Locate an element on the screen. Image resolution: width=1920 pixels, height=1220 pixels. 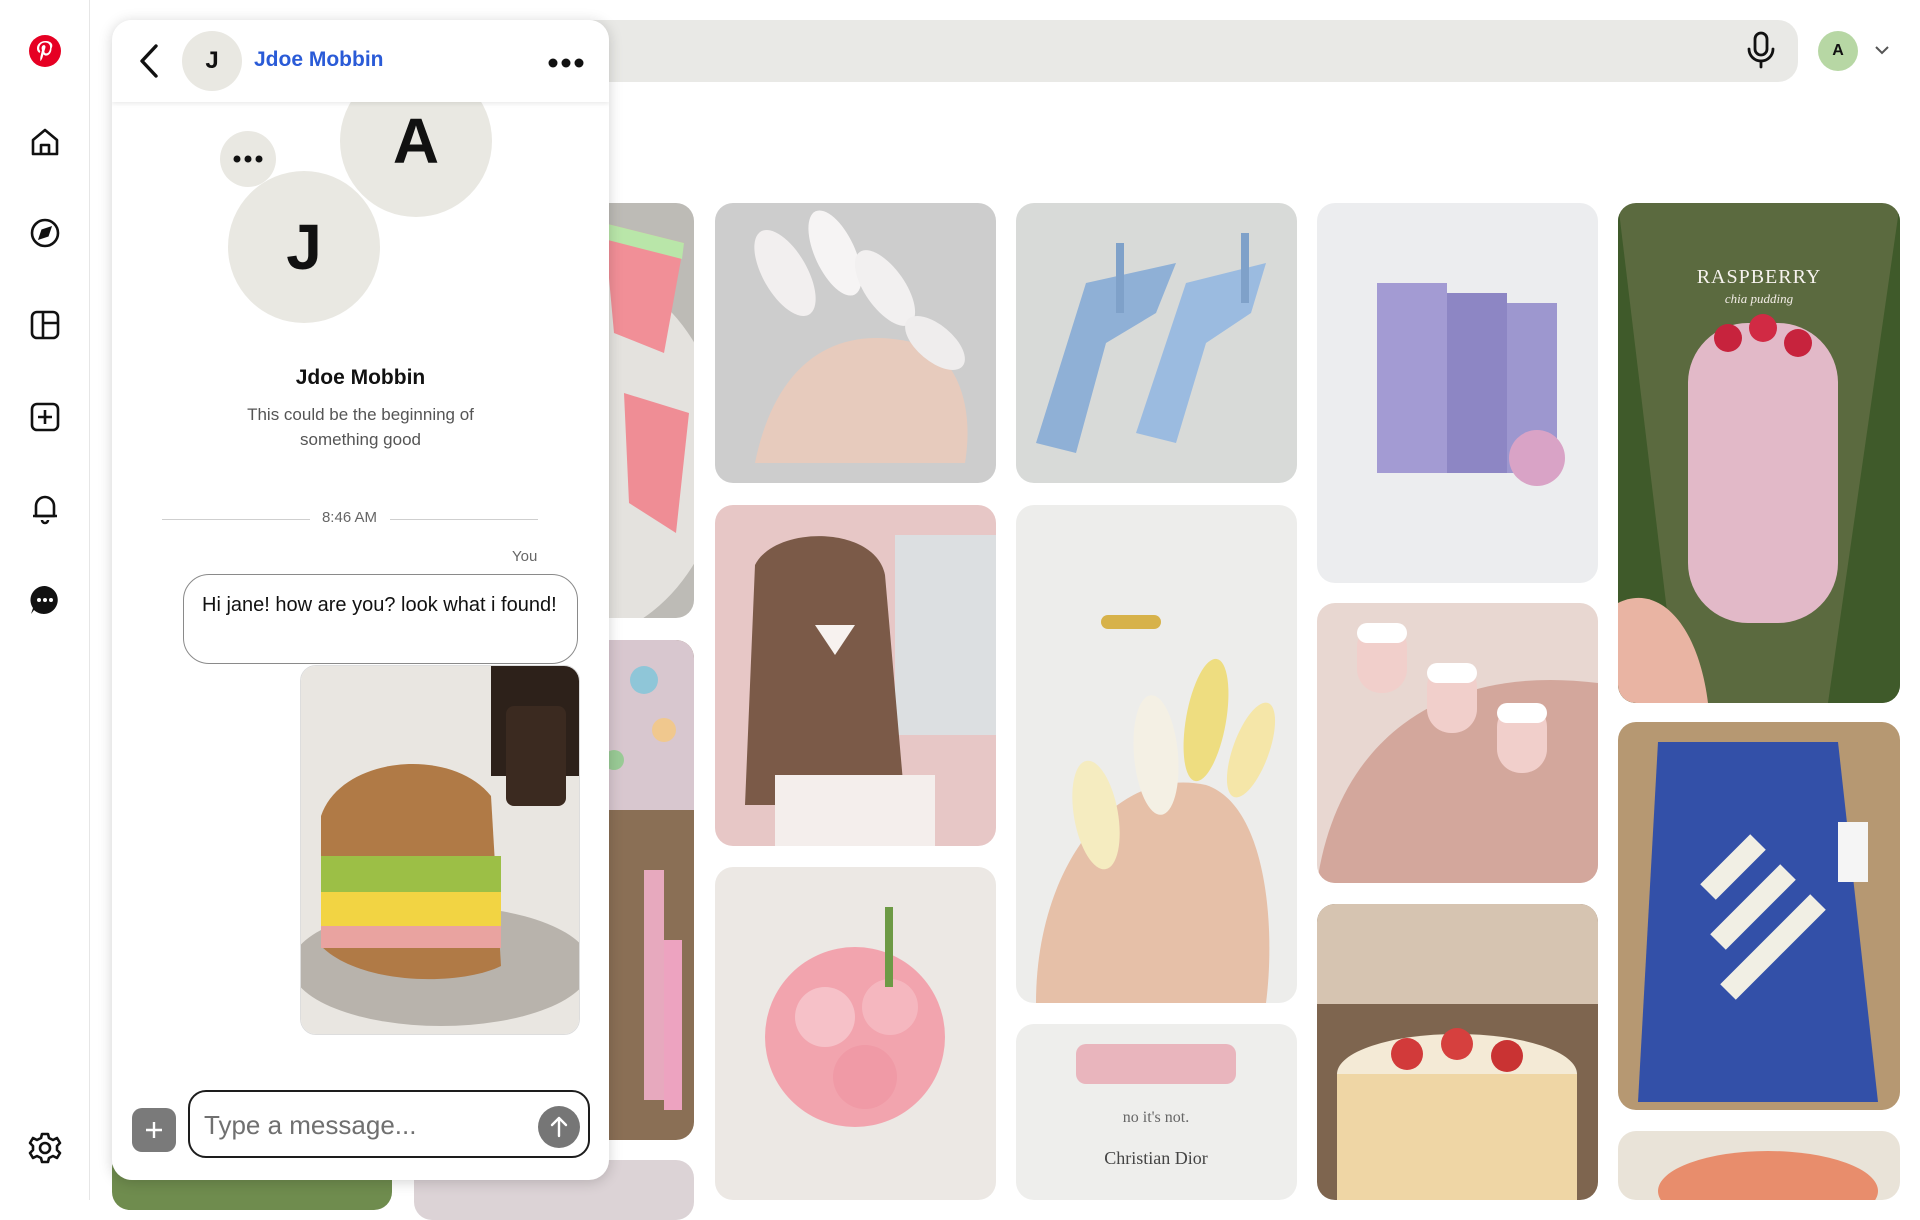
message-input is located at coordinates (359, 1125).